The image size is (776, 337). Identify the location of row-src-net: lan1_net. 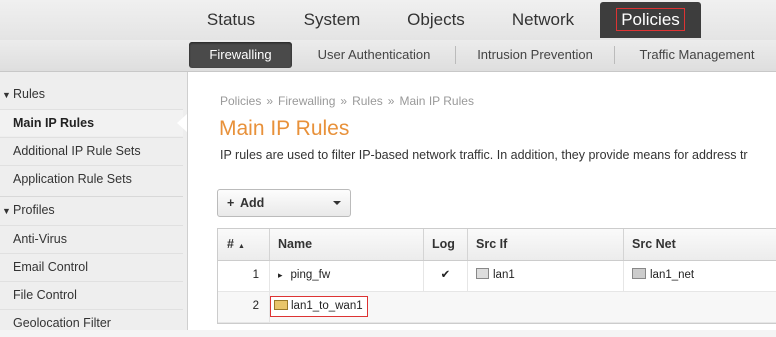
(700, 276).